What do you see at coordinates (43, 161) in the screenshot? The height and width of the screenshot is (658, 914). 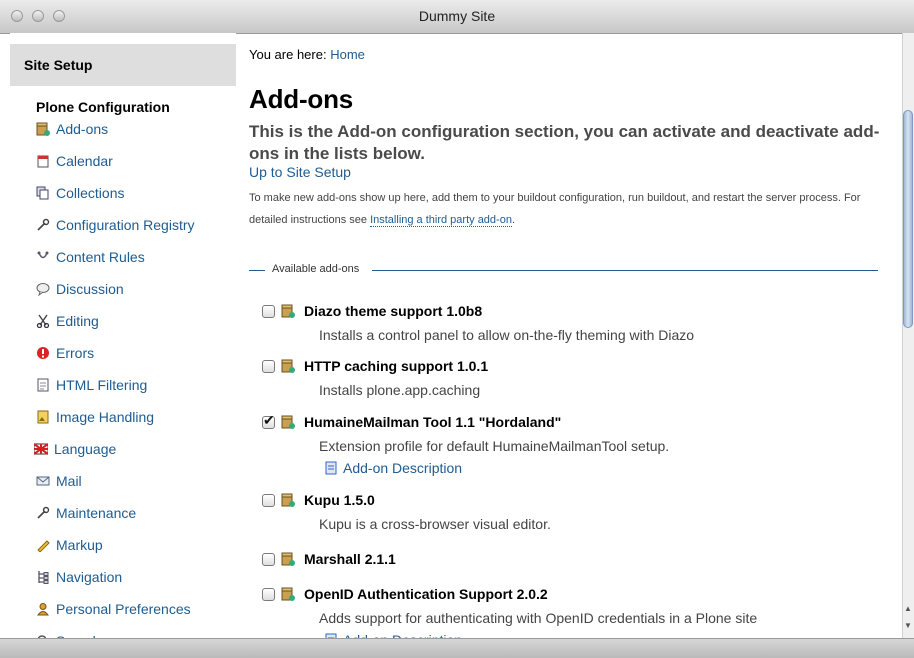 I see `calendar-icon` at bounding box center [43, 161].